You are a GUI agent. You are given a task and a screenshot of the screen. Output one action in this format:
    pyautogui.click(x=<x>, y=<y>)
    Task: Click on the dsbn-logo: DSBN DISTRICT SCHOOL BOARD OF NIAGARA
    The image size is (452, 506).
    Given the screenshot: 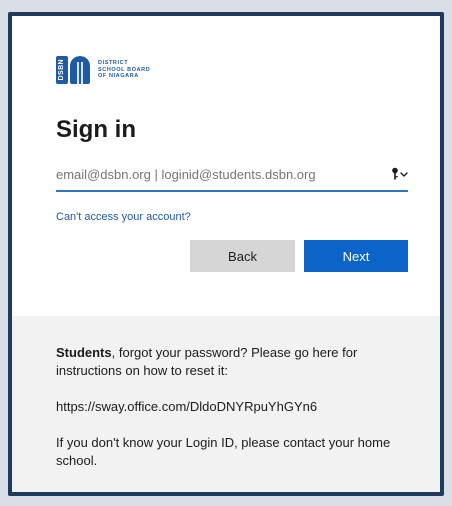 What is the action you would take?
    pyautogui.click(x=103, y=70)
    